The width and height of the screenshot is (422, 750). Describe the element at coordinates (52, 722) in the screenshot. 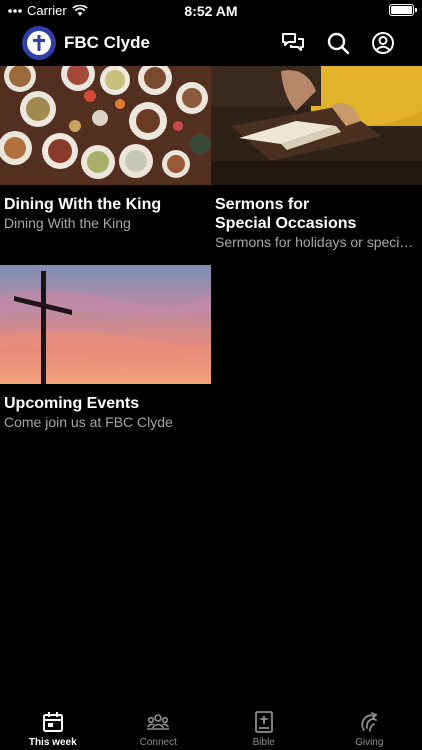

I see `calendar-icon` at that location.